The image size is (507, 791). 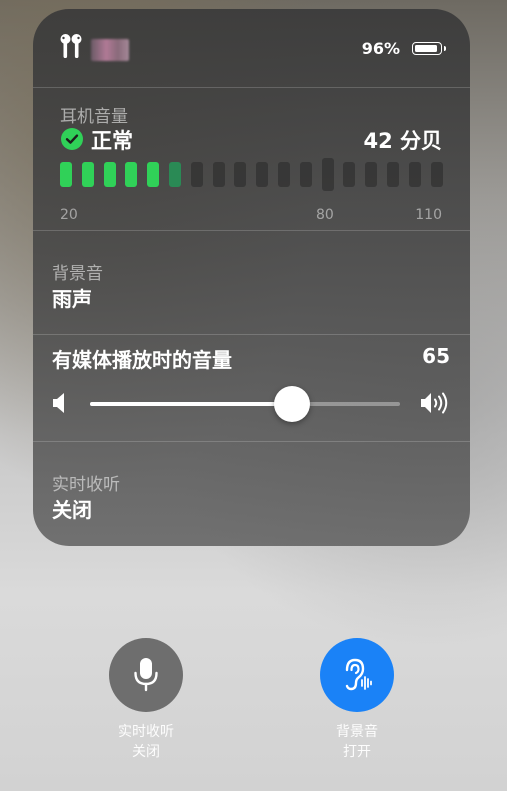 What do you see at coordinates (251, 494) in the screenshot?
I see `live-listen-row: 实时收听 关闭` at bounding box center [251, 494].